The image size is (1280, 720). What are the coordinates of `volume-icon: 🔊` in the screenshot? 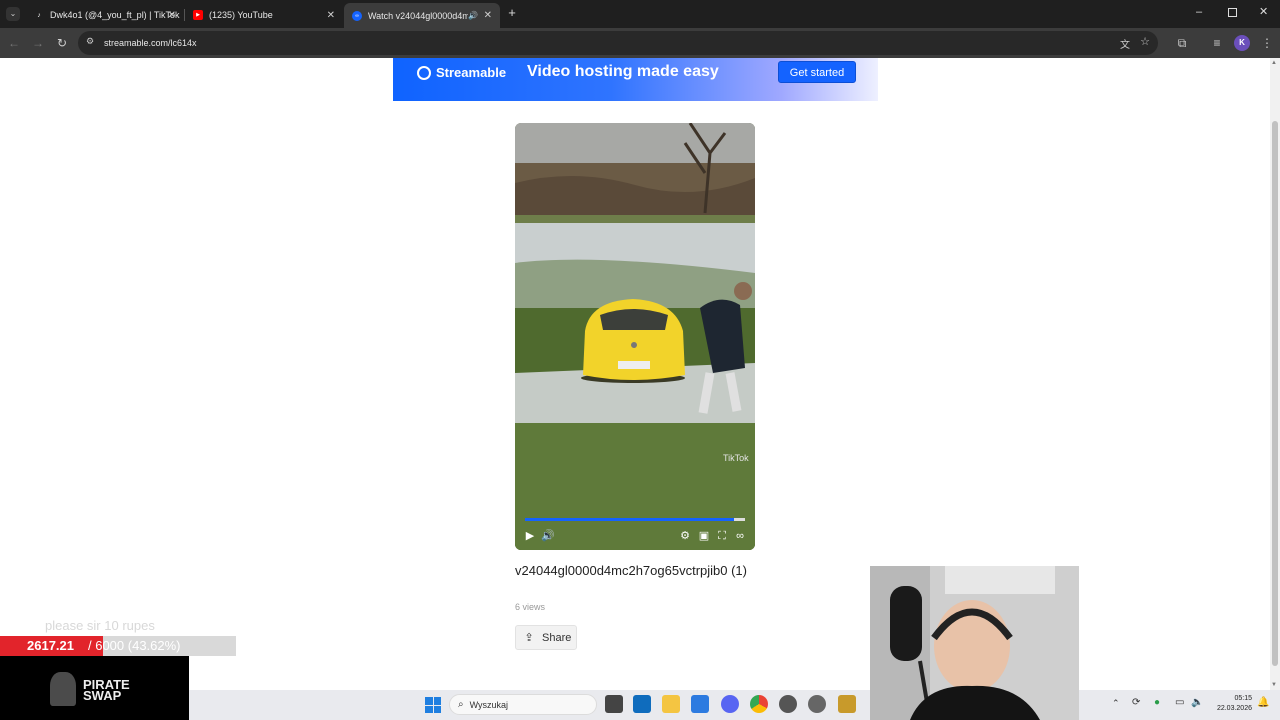 It's located at (548, 536).